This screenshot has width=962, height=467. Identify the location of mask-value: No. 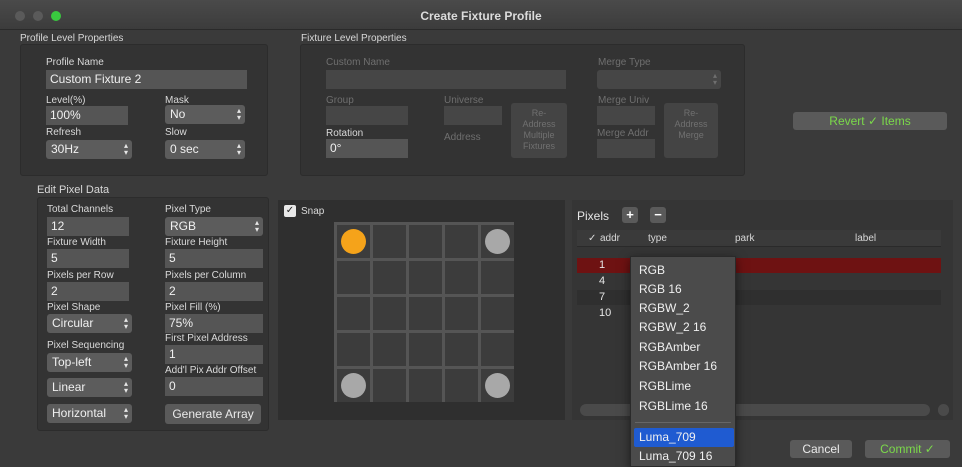
(178, 114).